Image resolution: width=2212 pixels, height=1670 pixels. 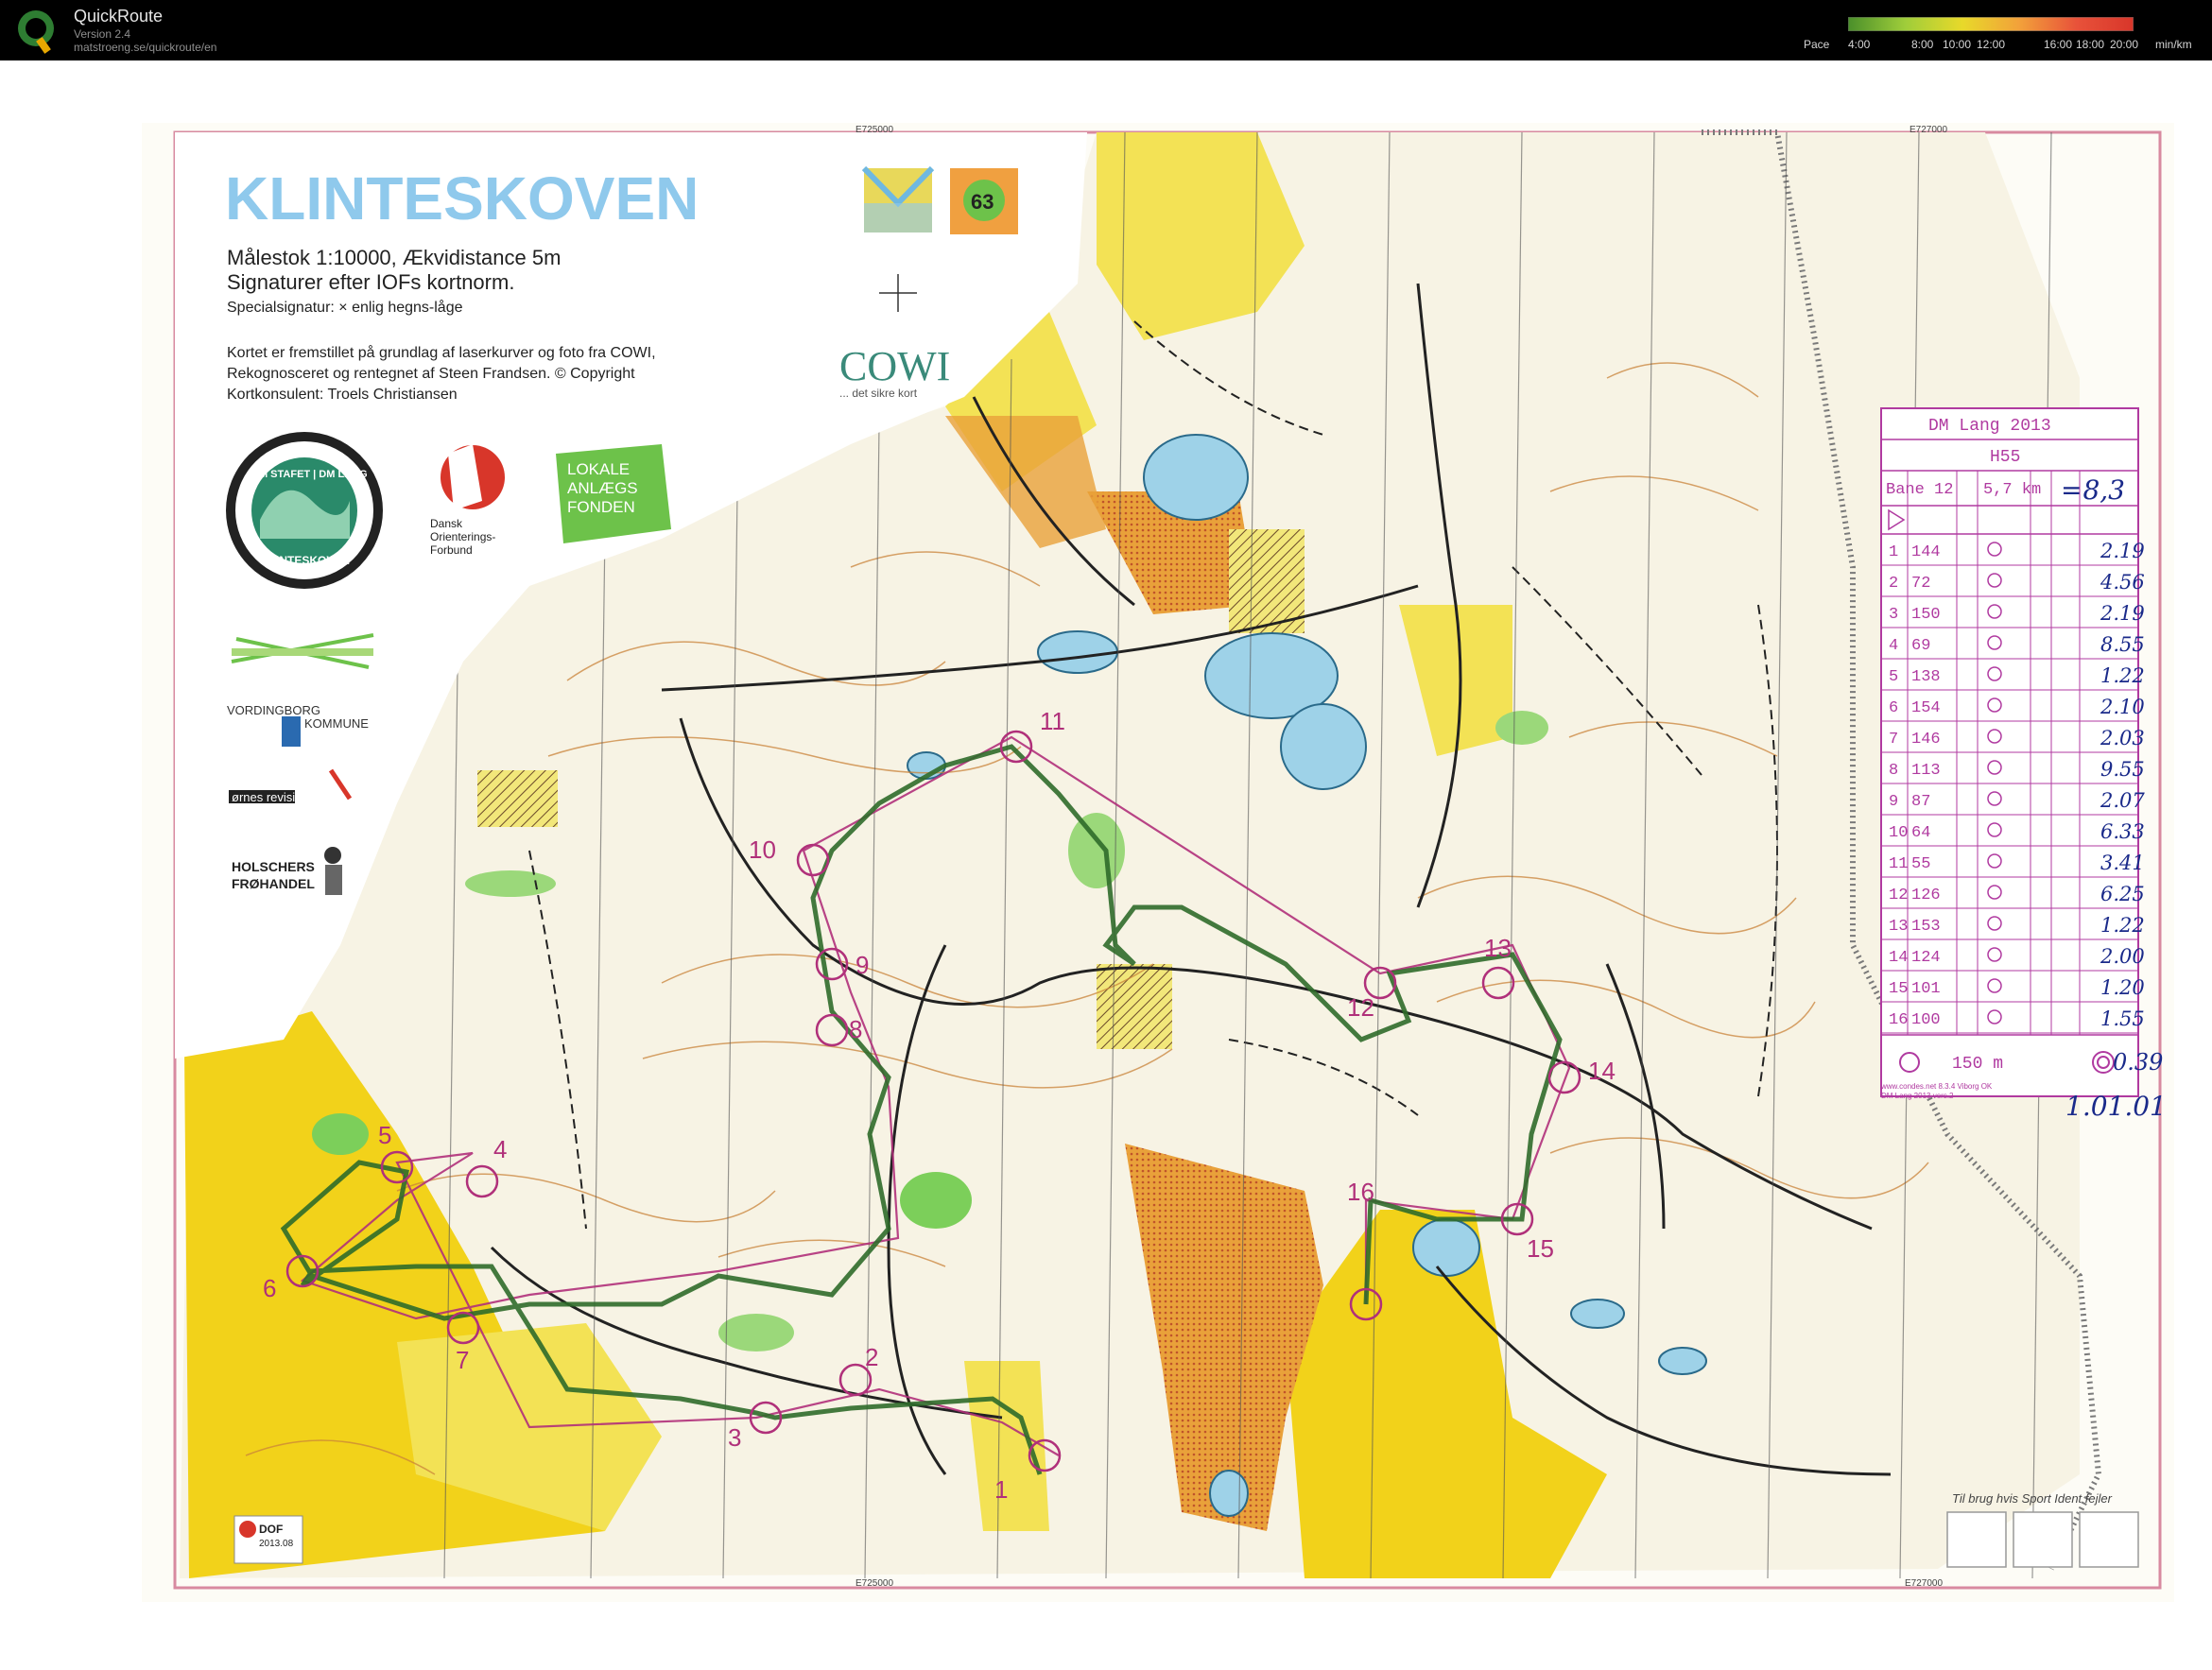 I want to click on card-row-number: 7, so click(x=1893, y=740).